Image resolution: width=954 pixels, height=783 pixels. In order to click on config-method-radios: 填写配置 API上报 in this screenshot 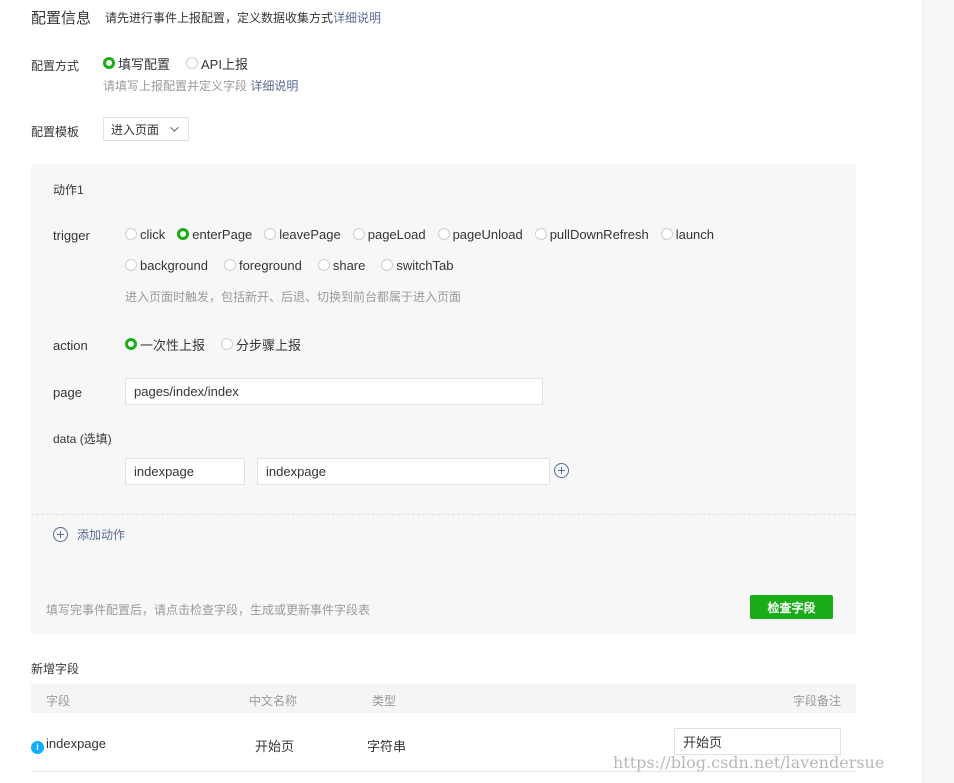, I will do `click(175, 63)`.